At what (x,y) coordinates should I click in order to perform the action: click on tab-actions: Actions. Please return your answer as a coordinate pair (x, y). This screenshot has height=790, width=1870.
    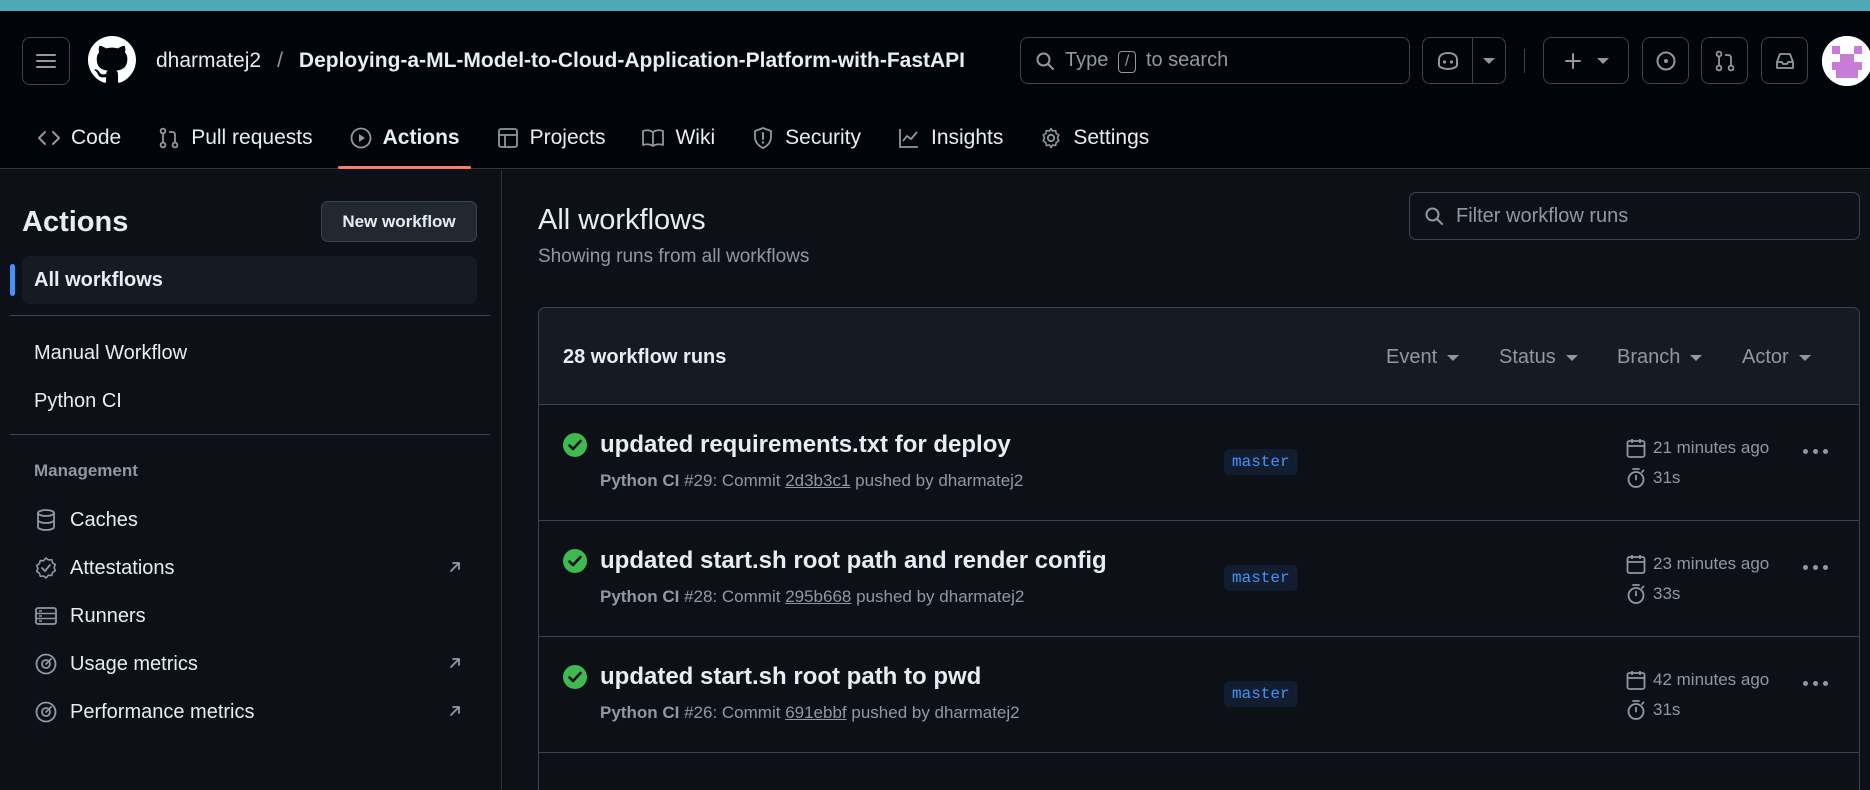
    Looking at the image, I should click on (404, 138).